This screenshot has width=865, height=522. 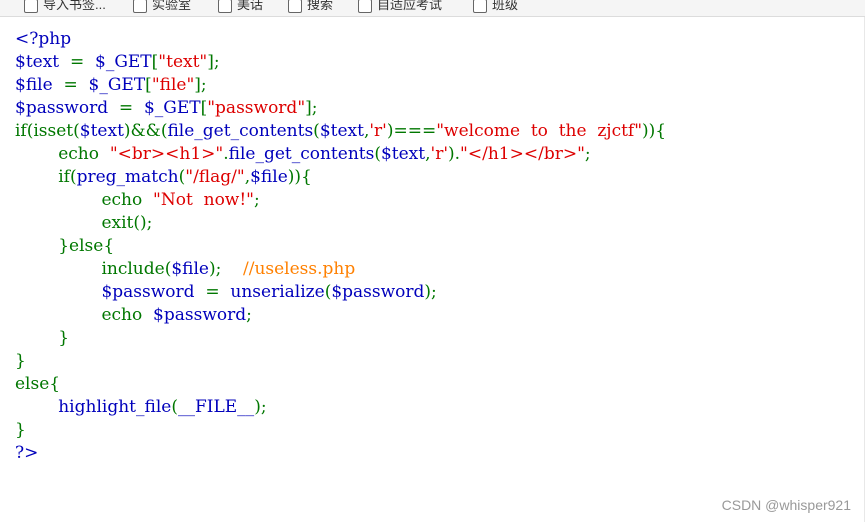 What do you see at coordinates (340, 85) in the screenshot?
I see `code-line: $file = $_GET["file"];` at bounding box center [340, 85].